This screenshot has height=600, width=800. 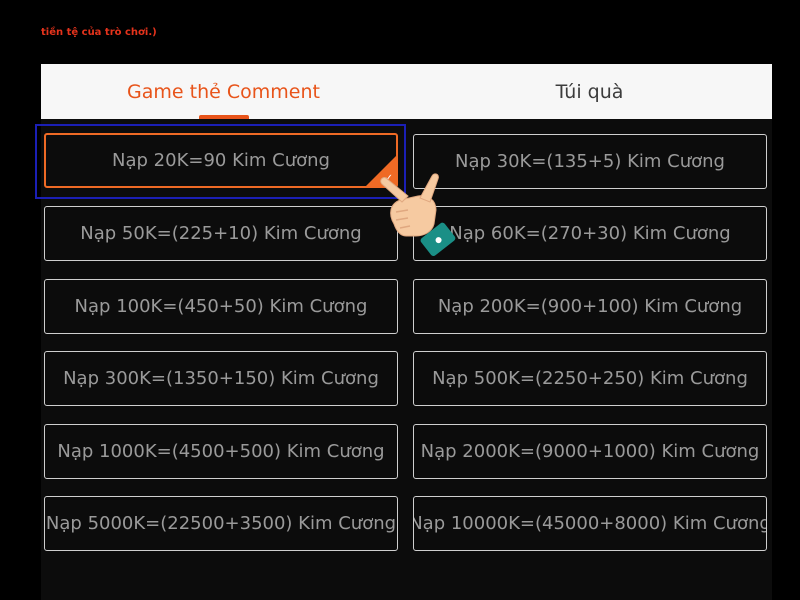 I want to click on option-label: Nạp 200K=(900+100) Kim Cương, so click(x=590, y=306).